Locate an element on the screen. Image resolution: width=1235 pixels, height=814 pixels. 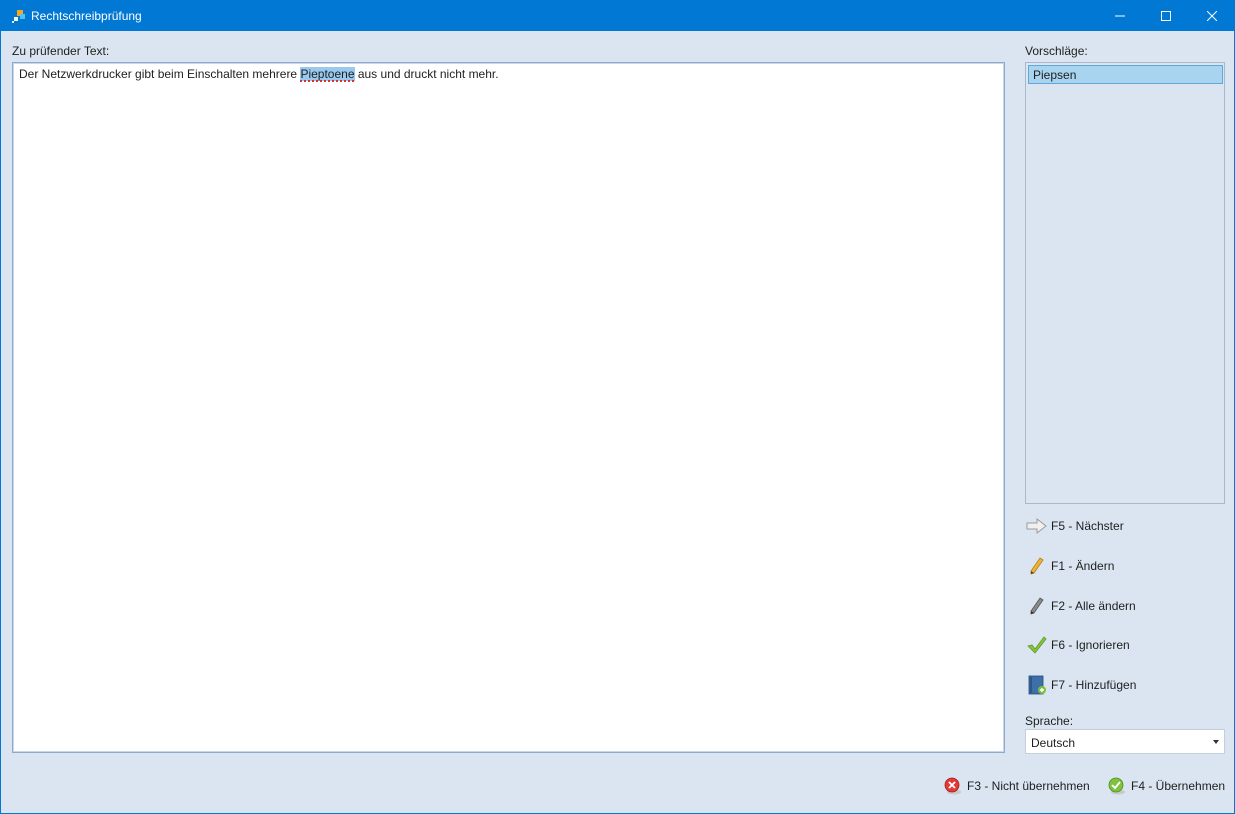
arrow-right-icon is located at coordinates (1037, 526).